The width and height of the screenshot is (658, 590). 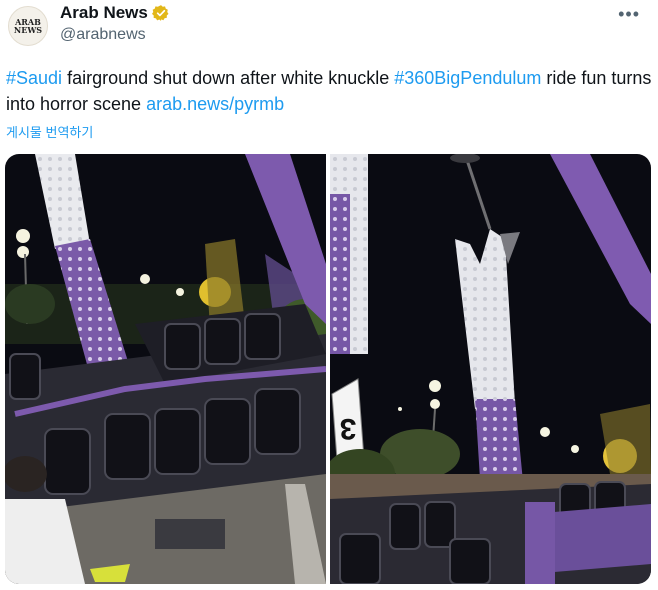 What do you see at coordinates (228, 78) in the screenshot?
I see `tweet-text-part1: fairground shut down after white knuckle` at bounding box center [228, 78].